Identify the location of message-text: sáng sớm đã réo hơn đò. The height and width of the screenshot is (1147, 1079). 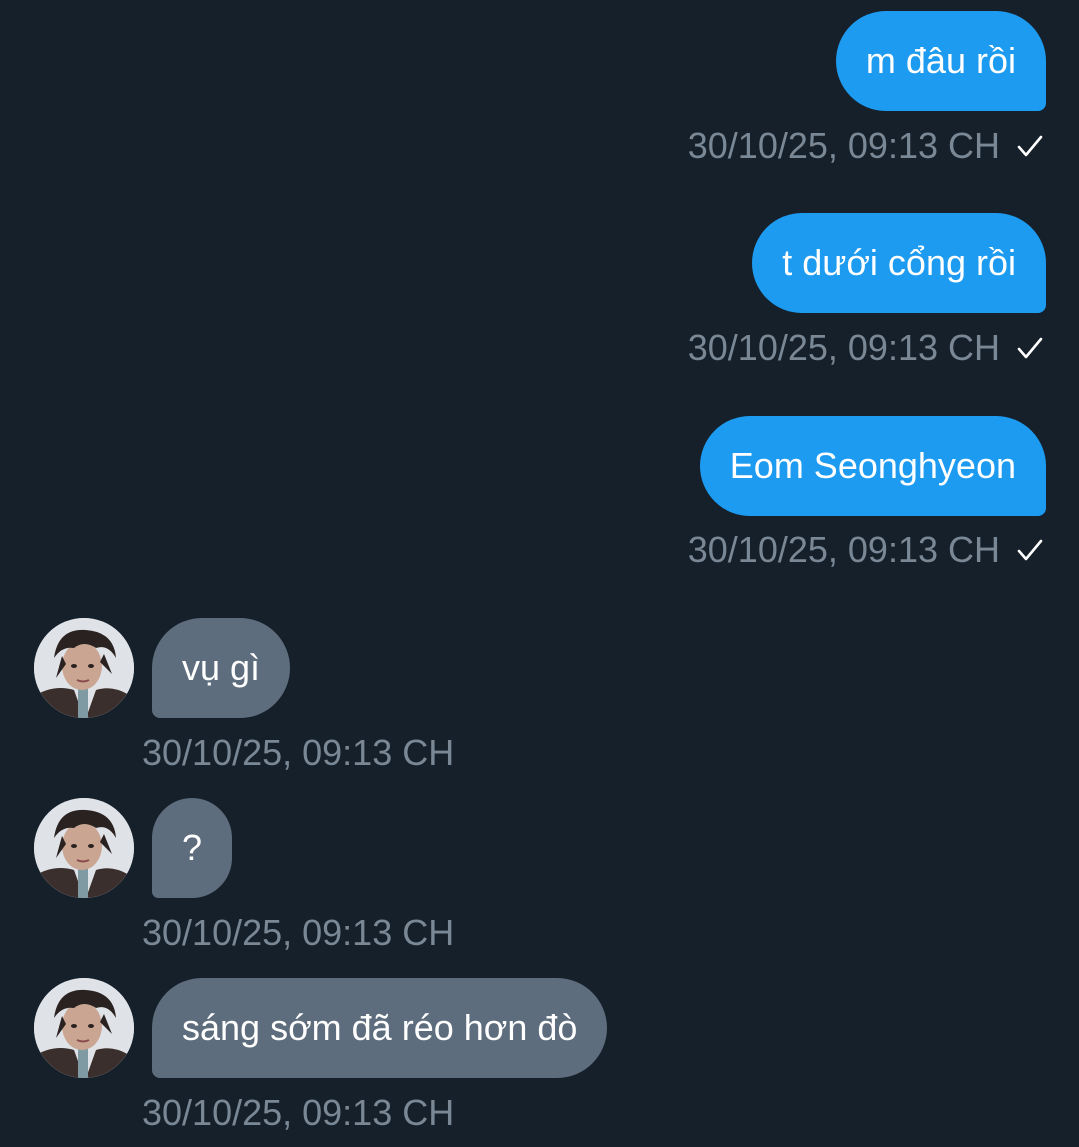
(380, 1027).